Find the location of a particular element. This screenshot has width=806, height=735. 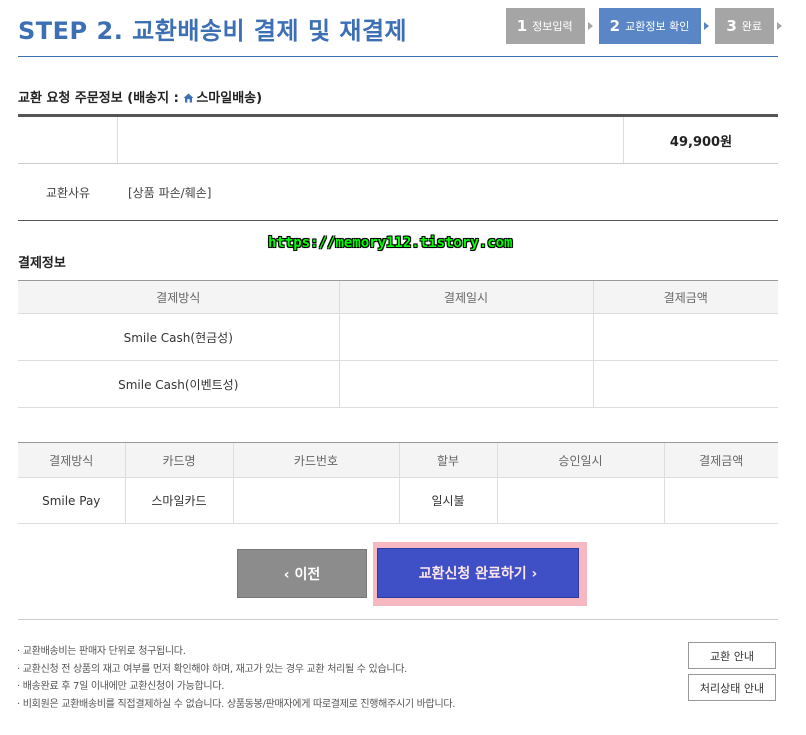

payment-info-title: 결제정보 is located at coordinates (42, 263).